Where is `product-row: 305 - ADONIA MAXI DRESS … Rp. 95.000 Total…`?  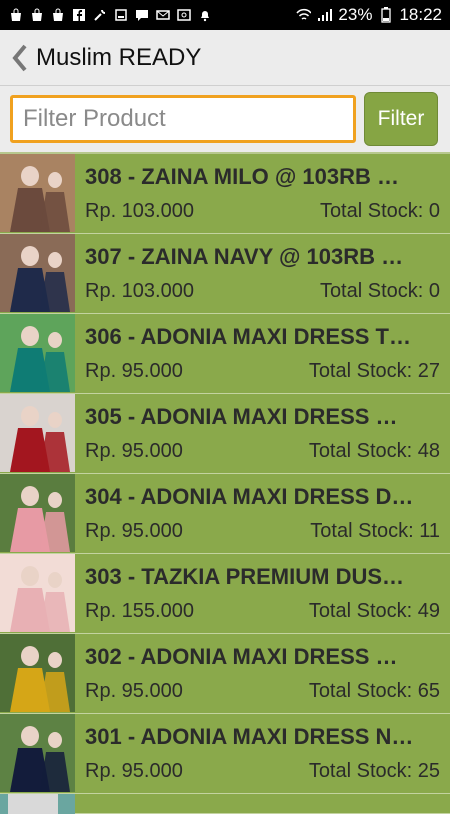
product-row: 305 - ADONIA MAXI DRESS … Rp. 95.000 Total… is located at coordinates (225, 434).